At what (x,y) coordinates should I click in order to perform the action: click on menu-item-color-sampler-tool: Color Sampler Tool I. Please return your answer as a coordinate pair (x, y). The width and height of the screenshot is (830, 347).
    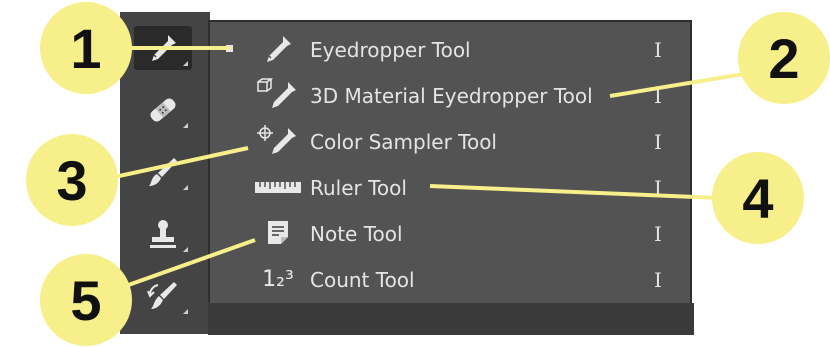
    Looking at the image, I should click on (450, 141).